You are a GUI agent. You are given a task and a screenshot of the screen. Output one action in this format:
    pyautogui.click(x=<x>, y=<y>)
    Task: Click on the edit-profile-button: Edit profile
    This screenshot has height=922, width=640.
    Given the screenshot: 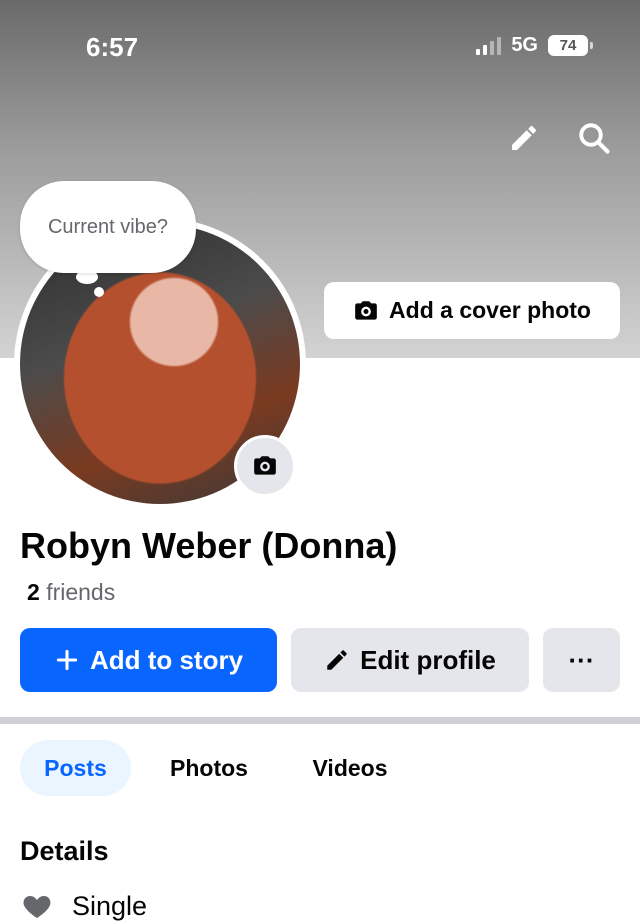 What is the action you would take?
    pyautogui.click(x=410, y=660)
    